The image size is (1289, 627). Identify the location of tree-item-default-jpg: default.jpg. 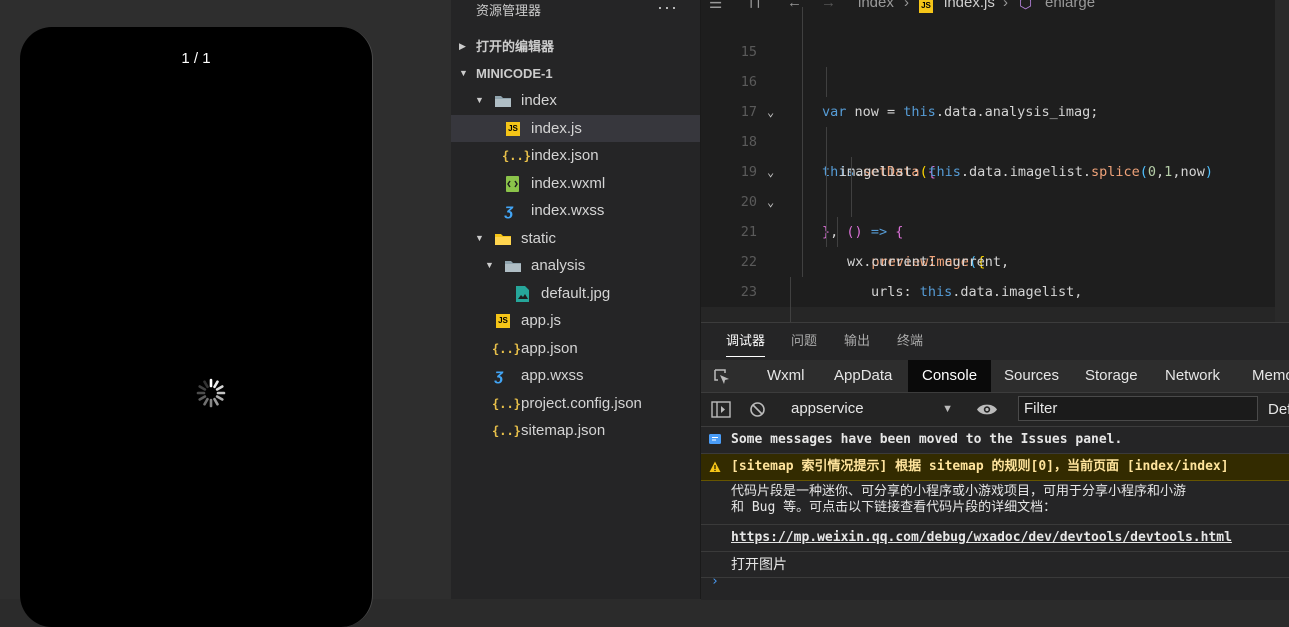
(575, 294).